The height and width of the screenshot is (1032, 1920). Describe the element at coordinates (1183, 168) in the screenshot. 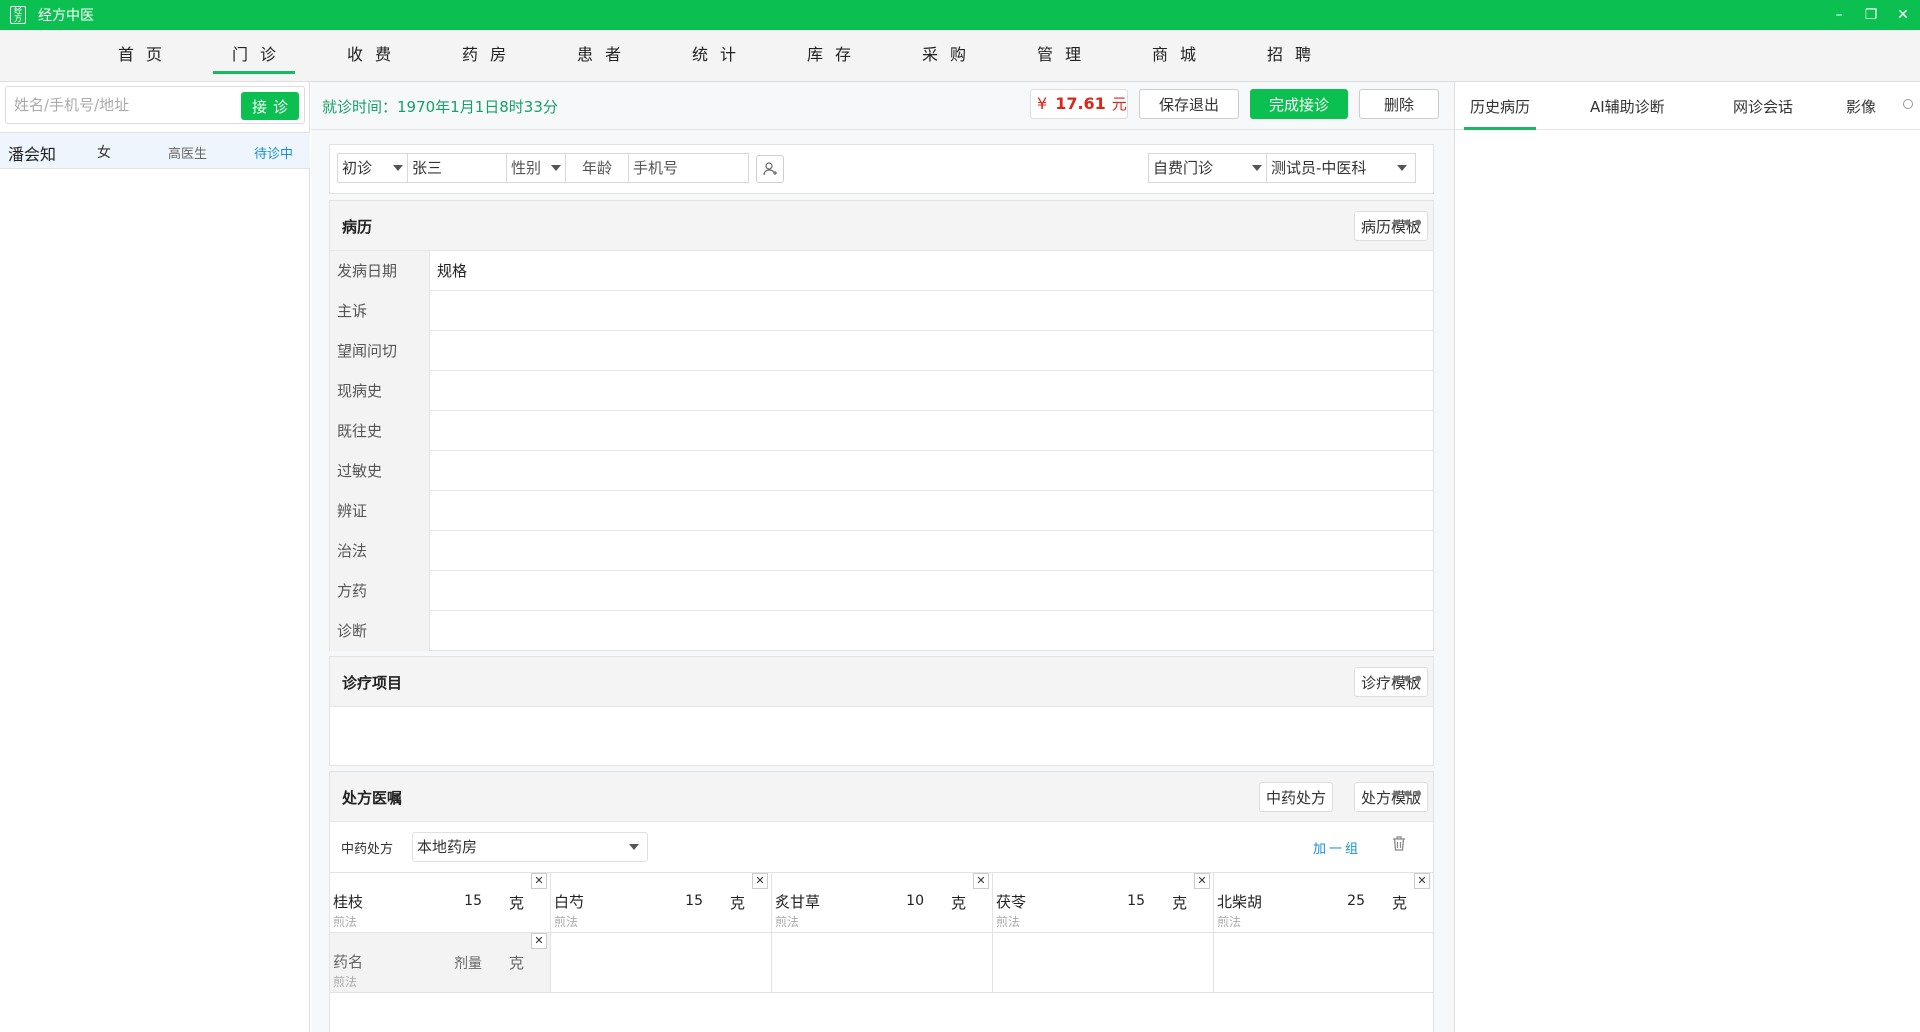

I see `clinic-type-value: 自费门诊` at that location.